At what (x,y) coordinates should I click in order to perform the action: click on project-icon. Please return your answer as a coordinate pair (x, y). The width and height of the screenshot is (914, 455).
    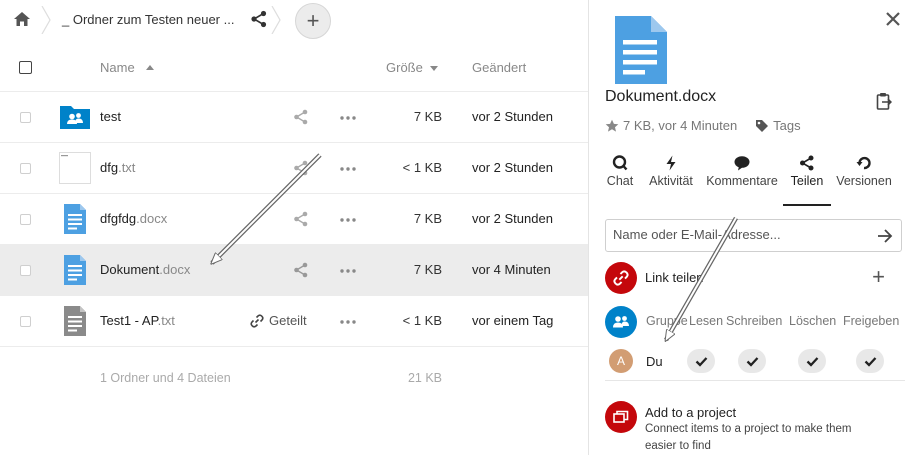
    Looking at the image, I should click on (621, 417).